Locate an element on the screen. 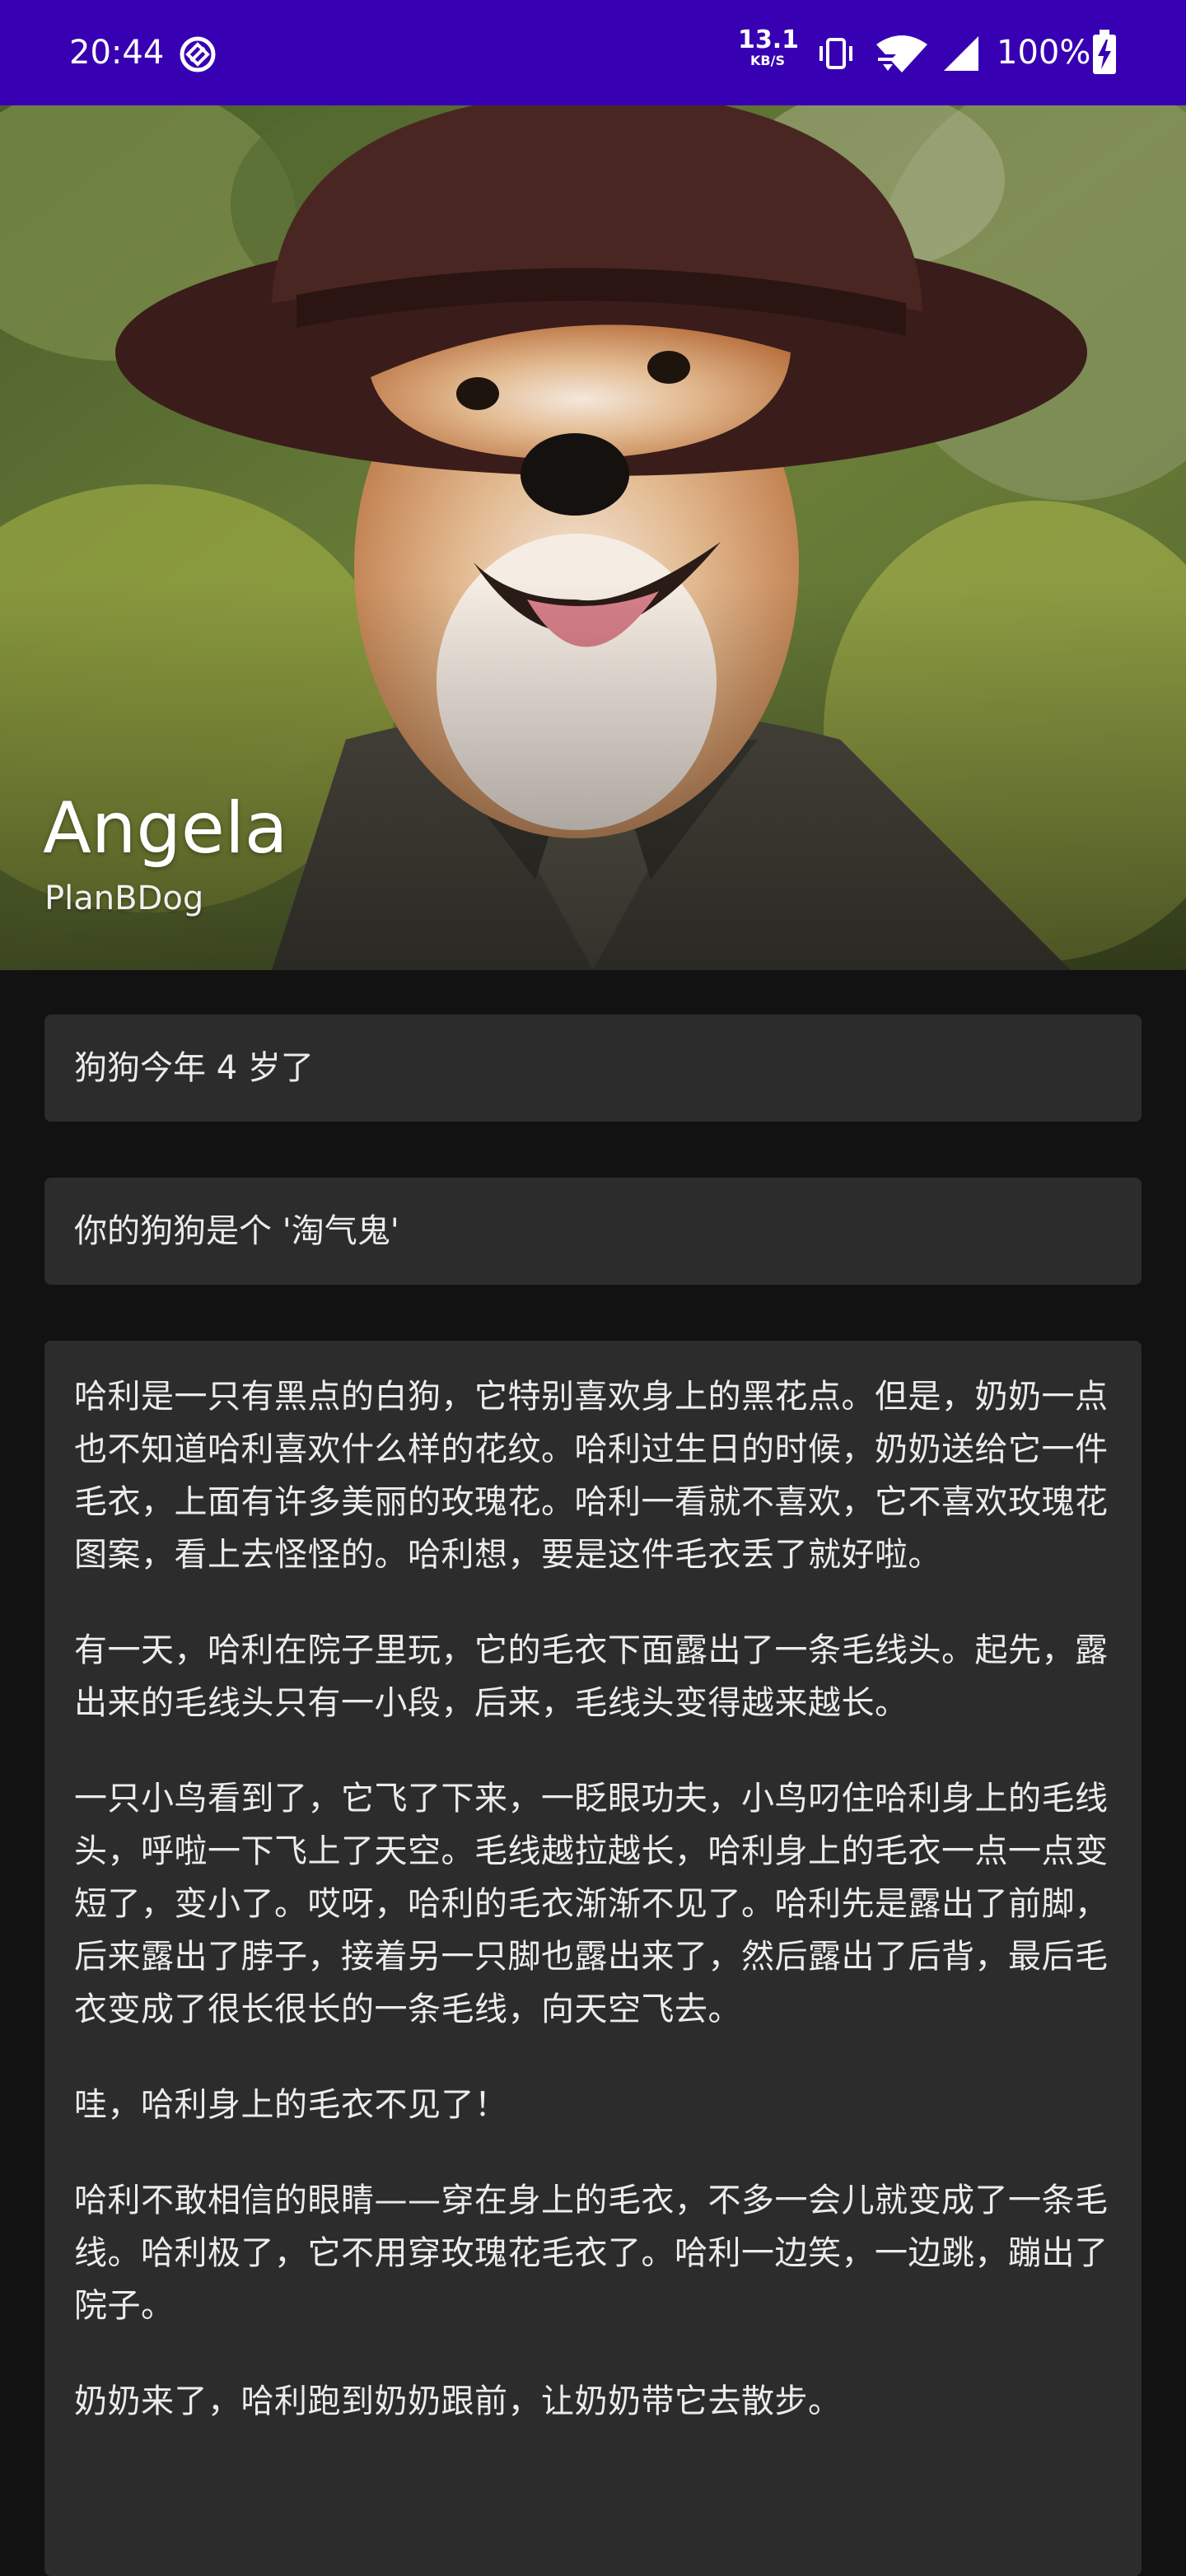  nature-text: 你的狗狗是个 '淘气鬼' is located at coordinates (236, 1231).